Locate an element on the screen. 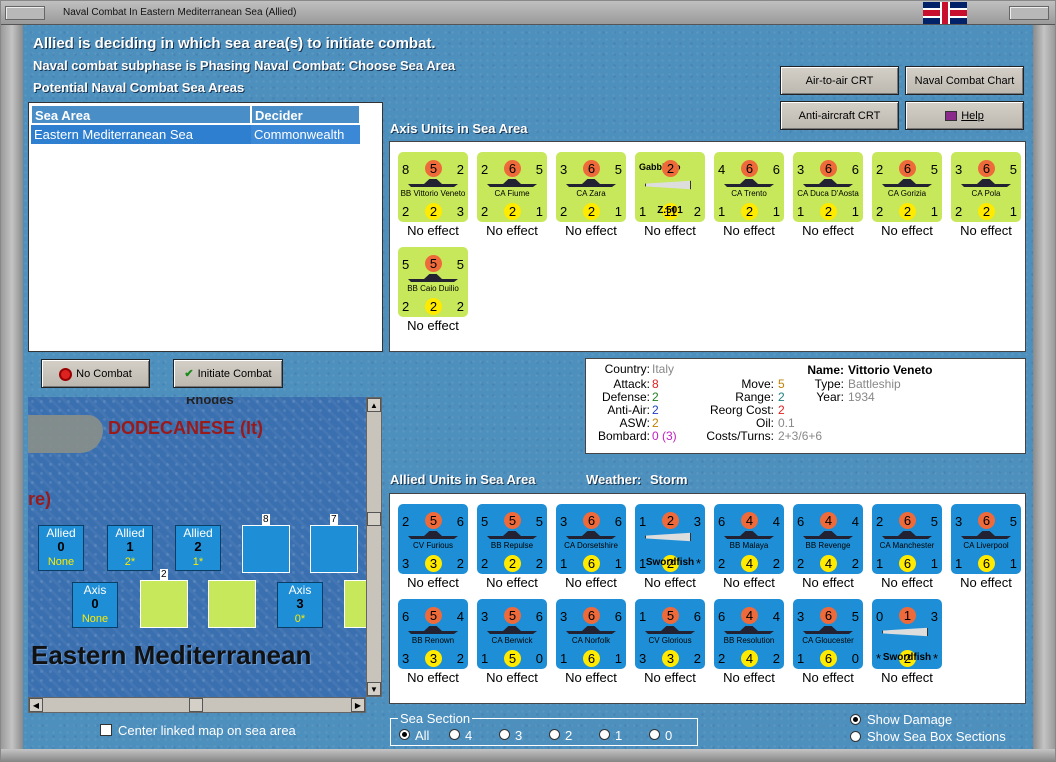 This screenshot has height=762, width=1056. air-to-air-crt-button: Air-to-air CRT is located at coordinates (839, 80).